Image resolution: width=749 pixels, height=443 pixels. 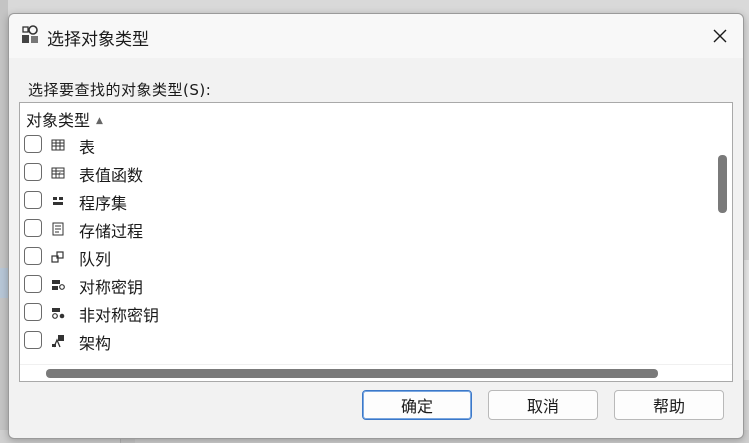 What do you see at coordinates (363, 173) in the screenshot?
I see `list-item-table-valued-function: f 表值函数` at bounding box center [363, 173].